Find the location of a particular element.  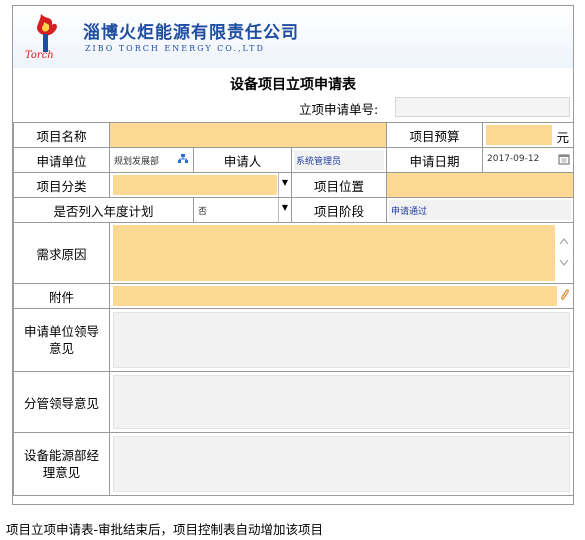

annual-plan-value: 否 is located at coordinates (203, 212).